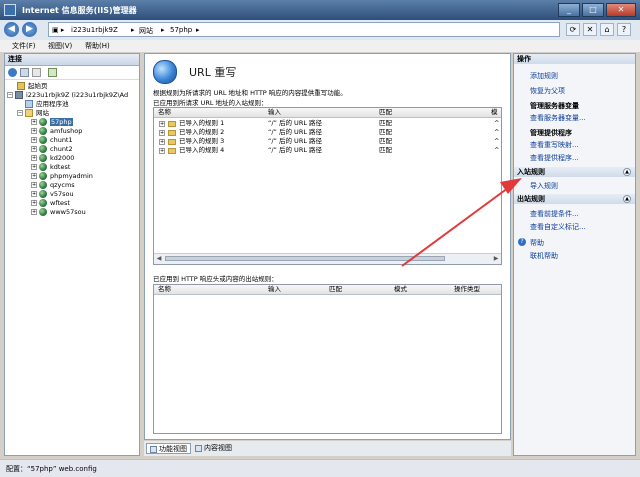 The height and width of the screenshot is (477, 640). I want to click on refresh-icon: ⟳, so click(573, 29).